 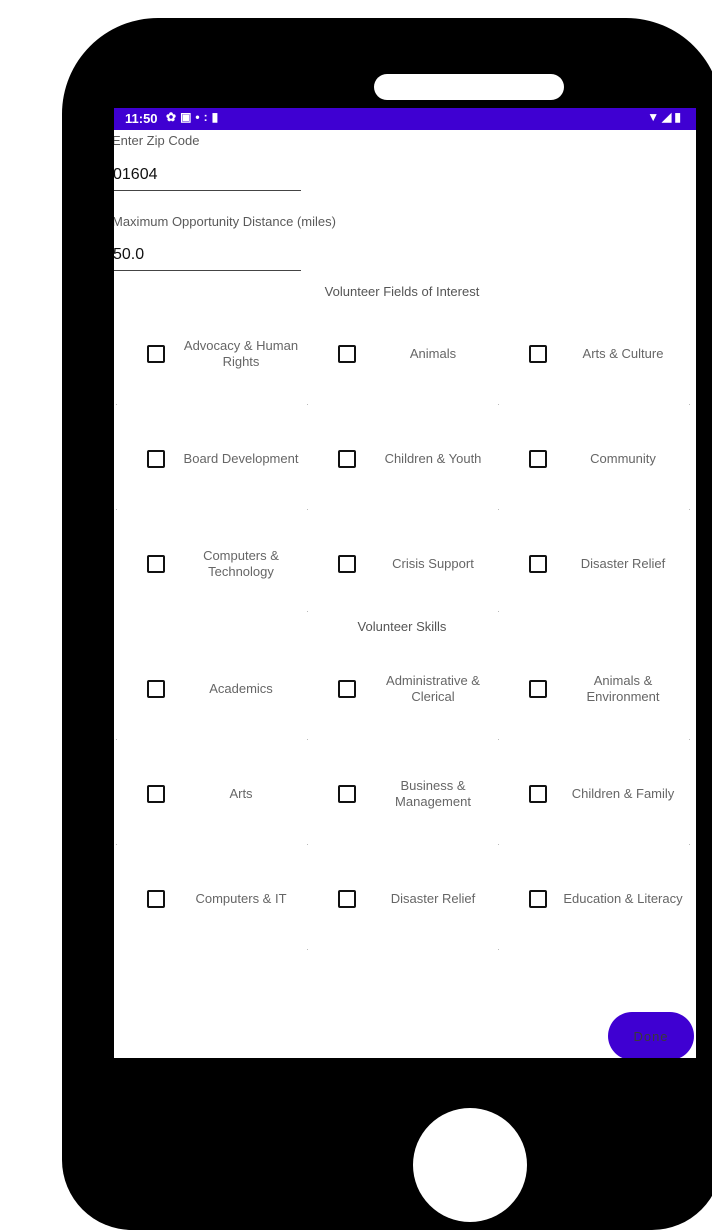 What do you see at coordinates (623, 353) in the screenshot?
I see `option-label-arts-culture: Arts & Culture` at bounding box center [623, 353].